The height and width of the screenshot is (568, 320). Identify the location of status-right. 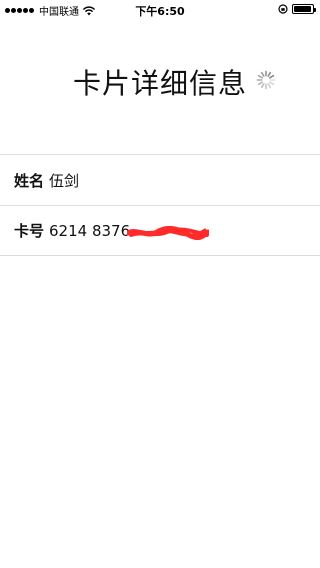
(297, 9).